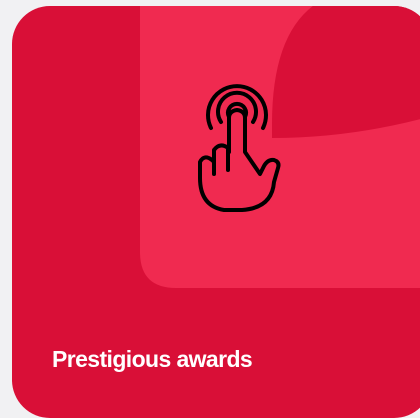 The height and width of the screenshot is (418, 420). What do you see at coordinates (239, 148) in the screenshot?
I see `tap-gesture-icon` at bounding box center [239, 148].